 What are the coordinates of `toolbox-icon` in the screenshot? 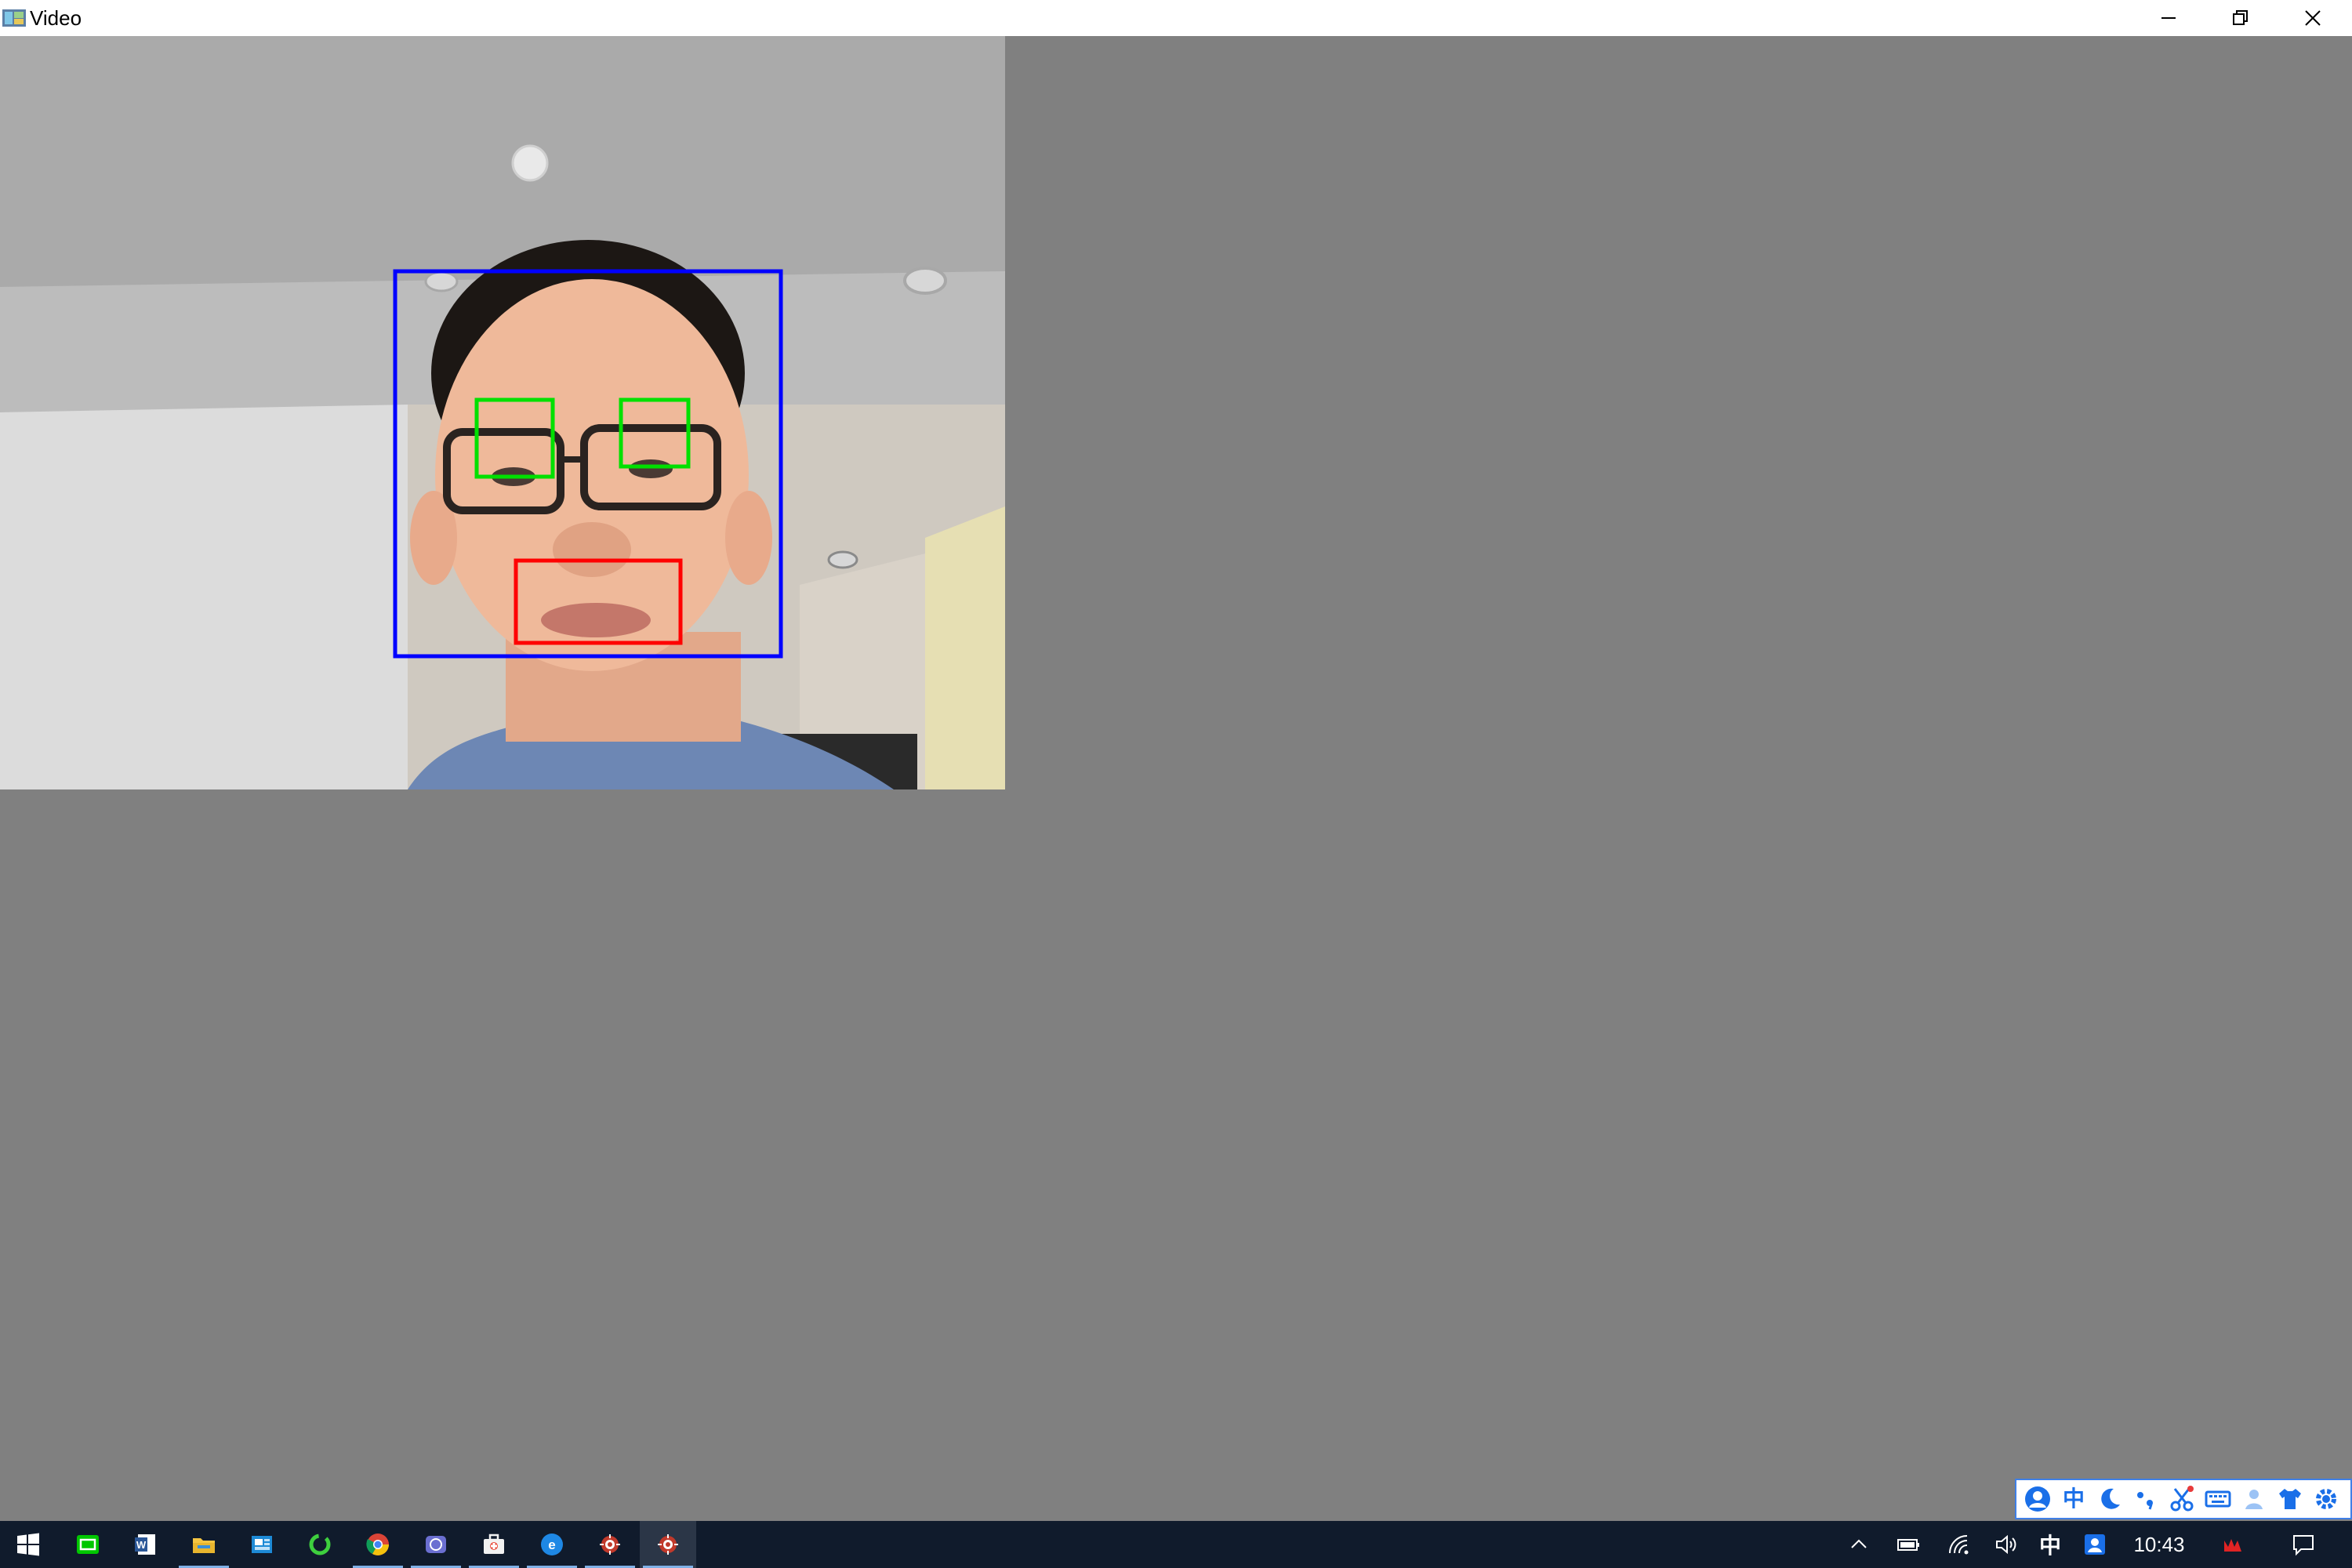 It's located at (494, 1544).